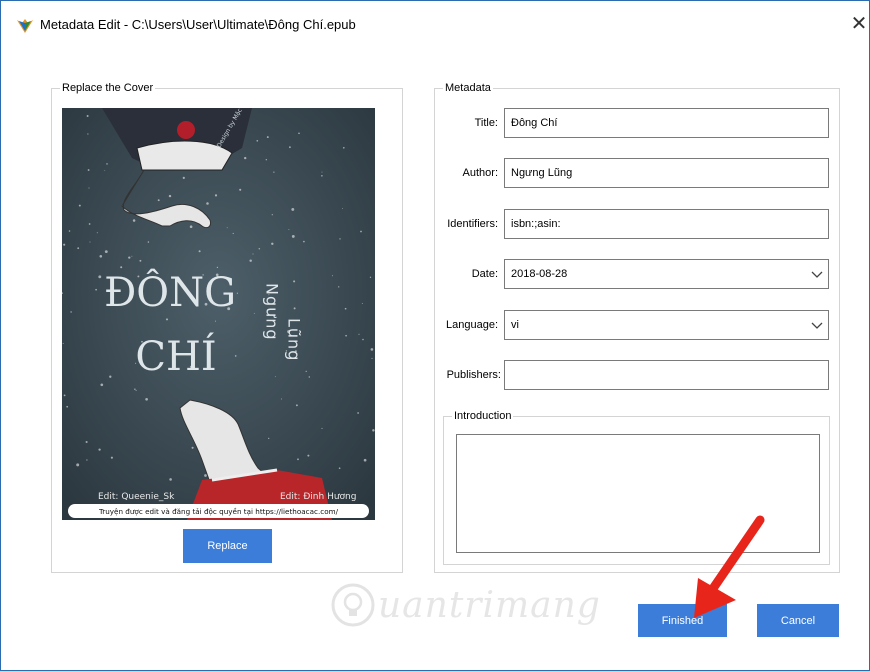 The height and width of the screenshot is (671, 870). What do you see at coordinates (486, 123) in the screenshot?
I see `title-label: Title:` at bounding box center [486, 123].